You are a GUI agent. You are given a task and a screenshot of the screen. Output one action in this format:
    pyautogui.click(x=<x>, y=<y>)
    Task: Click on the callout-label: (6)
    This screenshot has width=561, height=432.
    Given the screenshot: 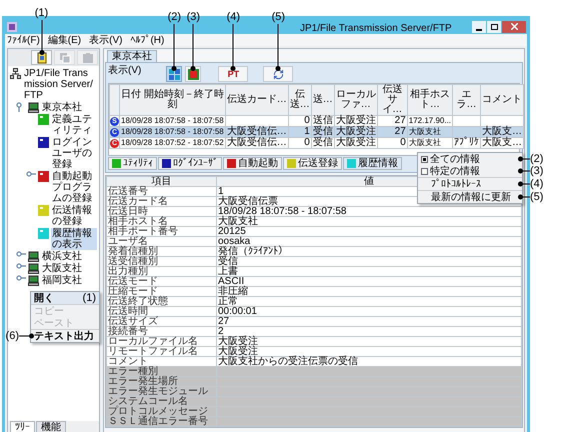 What is the action you would take?
    pyautogui.click(x=12, y=336)
    